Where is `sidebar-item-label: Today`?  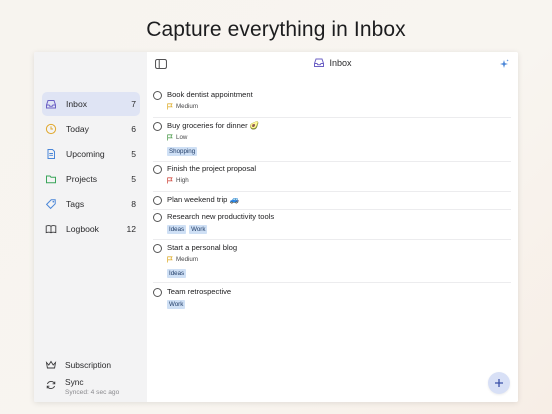 sidebar-item-label: Today is located at coordinates (77, 129).